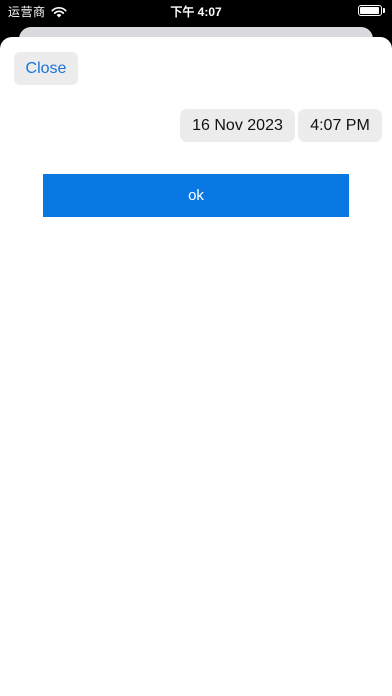 The width and height of the screenshot is (392, 696). Describe the element at coordinates (237, 125) in the screenshot. I see `date-picker-button: 16 Nov 2023` at that location.